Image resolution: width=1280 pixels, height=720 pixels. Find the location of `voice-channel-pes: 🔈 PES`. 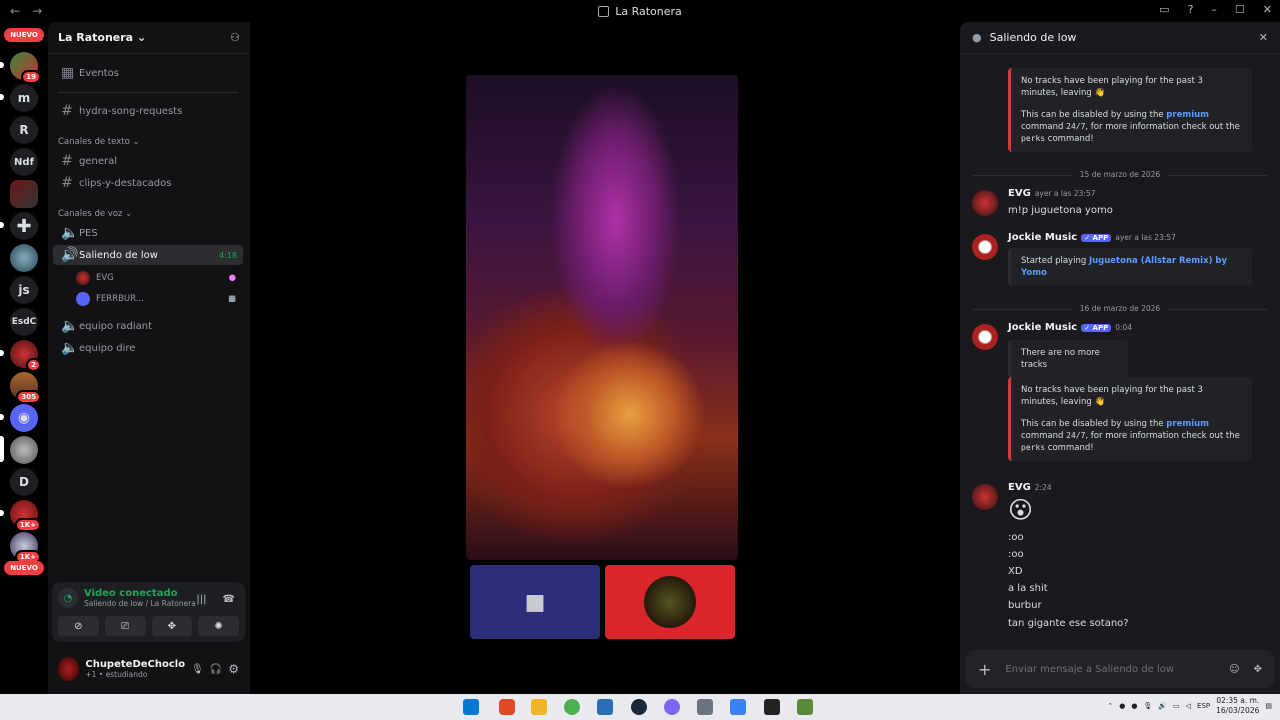

voice-channel-pes: 🔈 PES is located at coordinates (148, 233).